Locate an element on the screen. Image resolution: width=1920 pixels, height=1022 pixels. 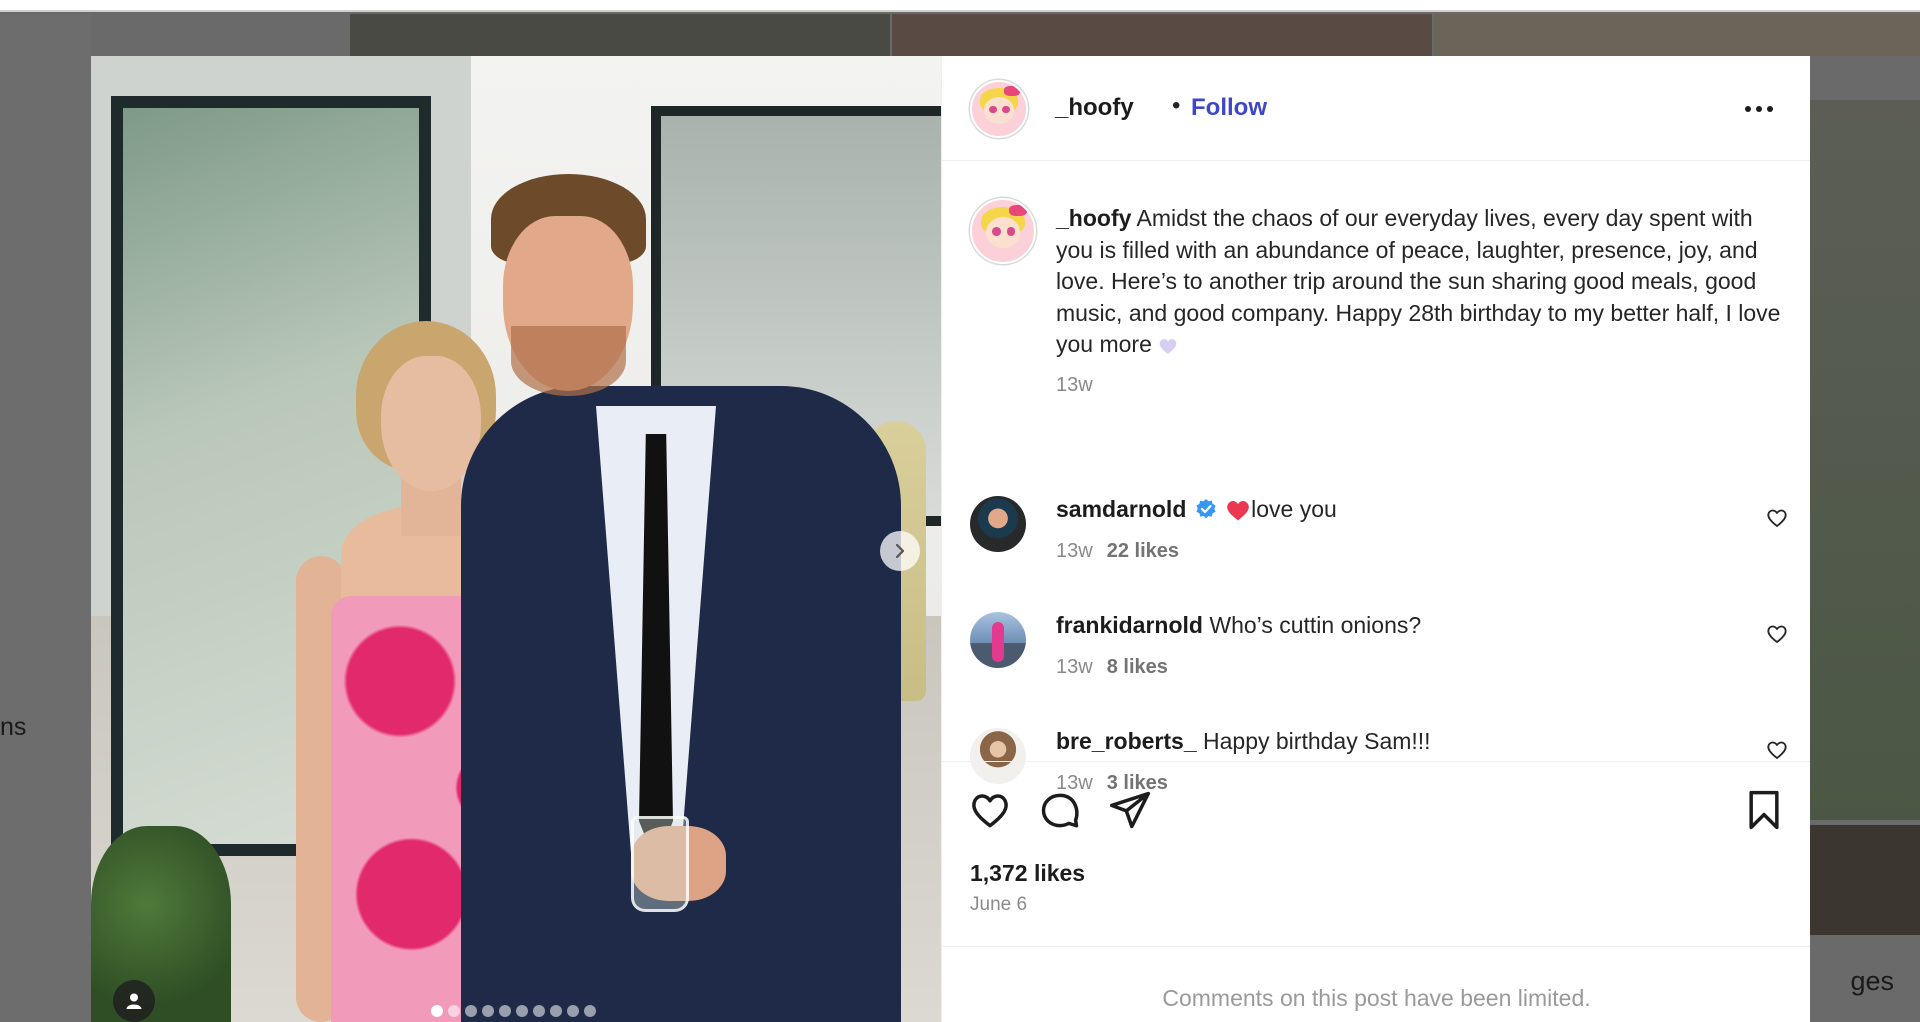
comment-text: frankidarnold Who’s cuttin onions? is located at coordinates (1238, 625).